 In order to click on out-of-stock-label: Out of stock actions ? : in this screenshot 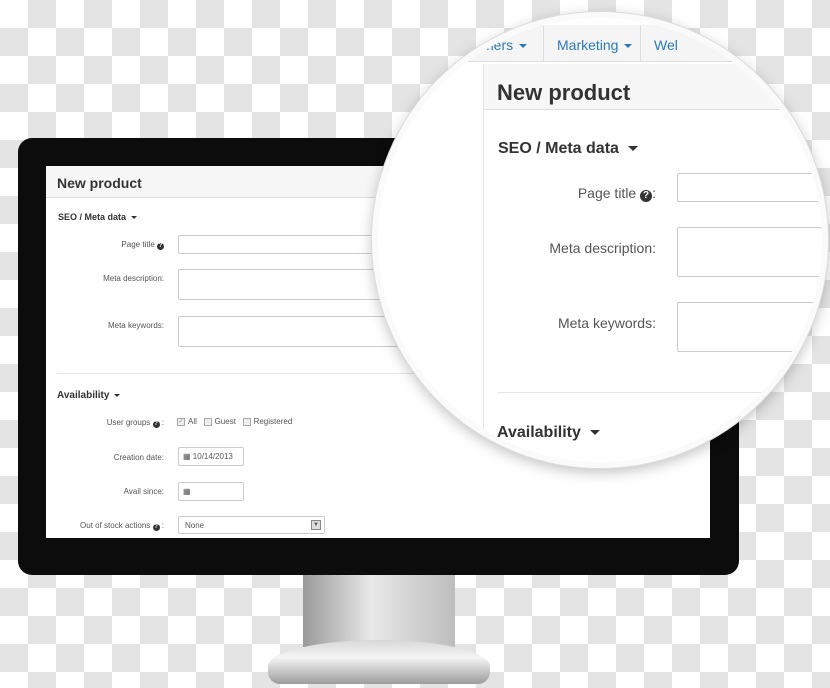, I will do `click(122, 526)`.